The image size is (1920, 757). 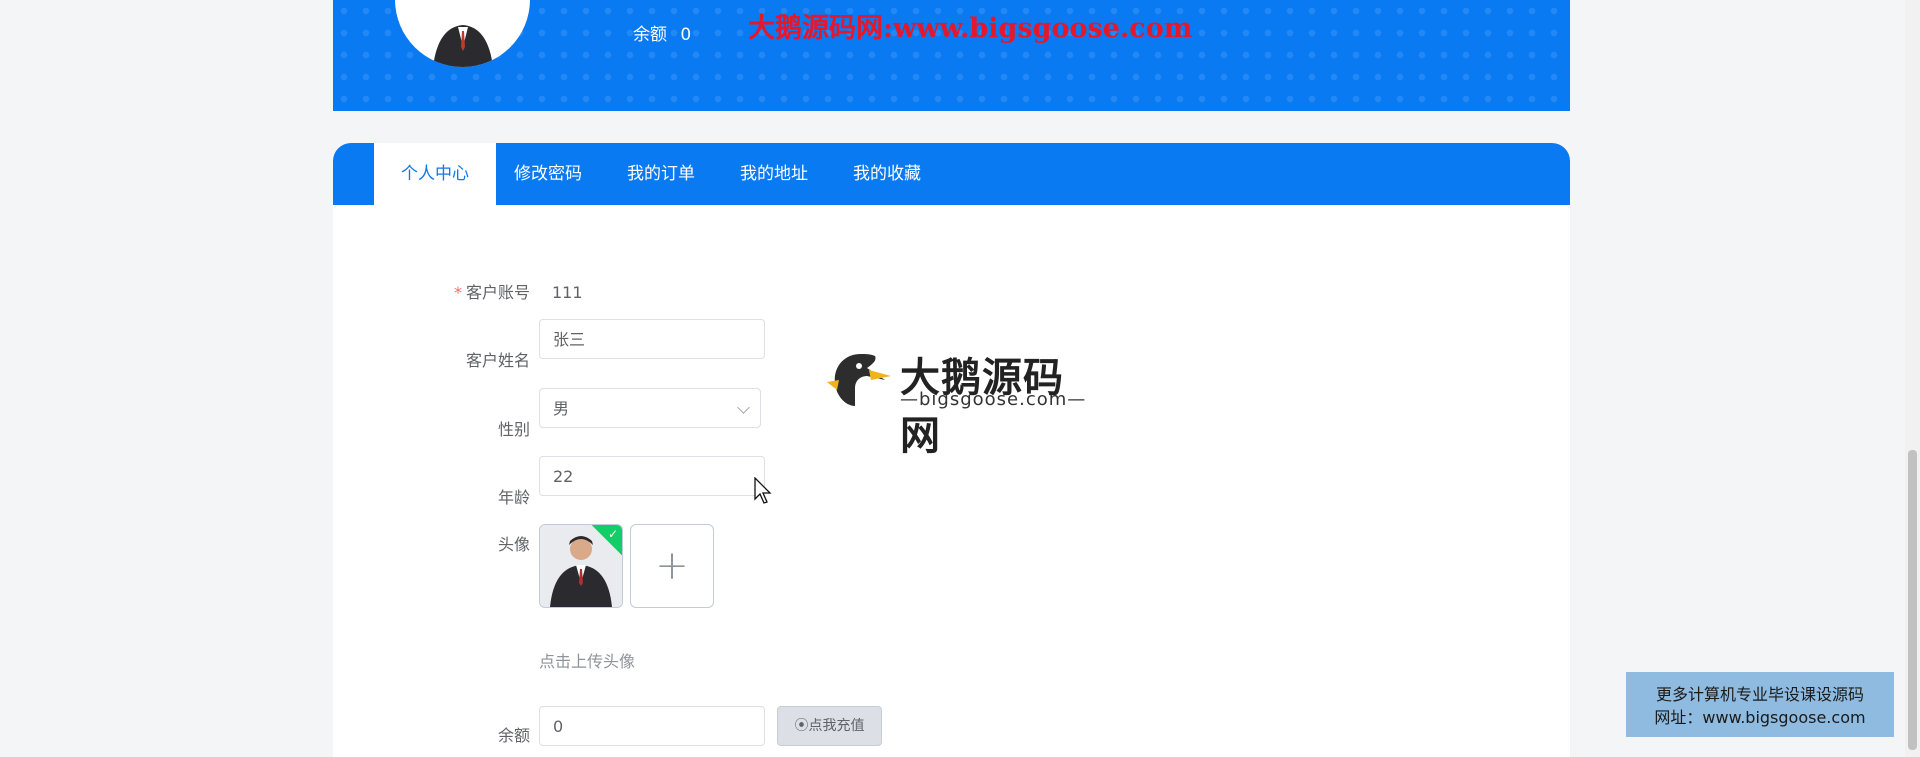 I want to click on recharge-button: ⦿点我充值, so click(x=829, y=726).